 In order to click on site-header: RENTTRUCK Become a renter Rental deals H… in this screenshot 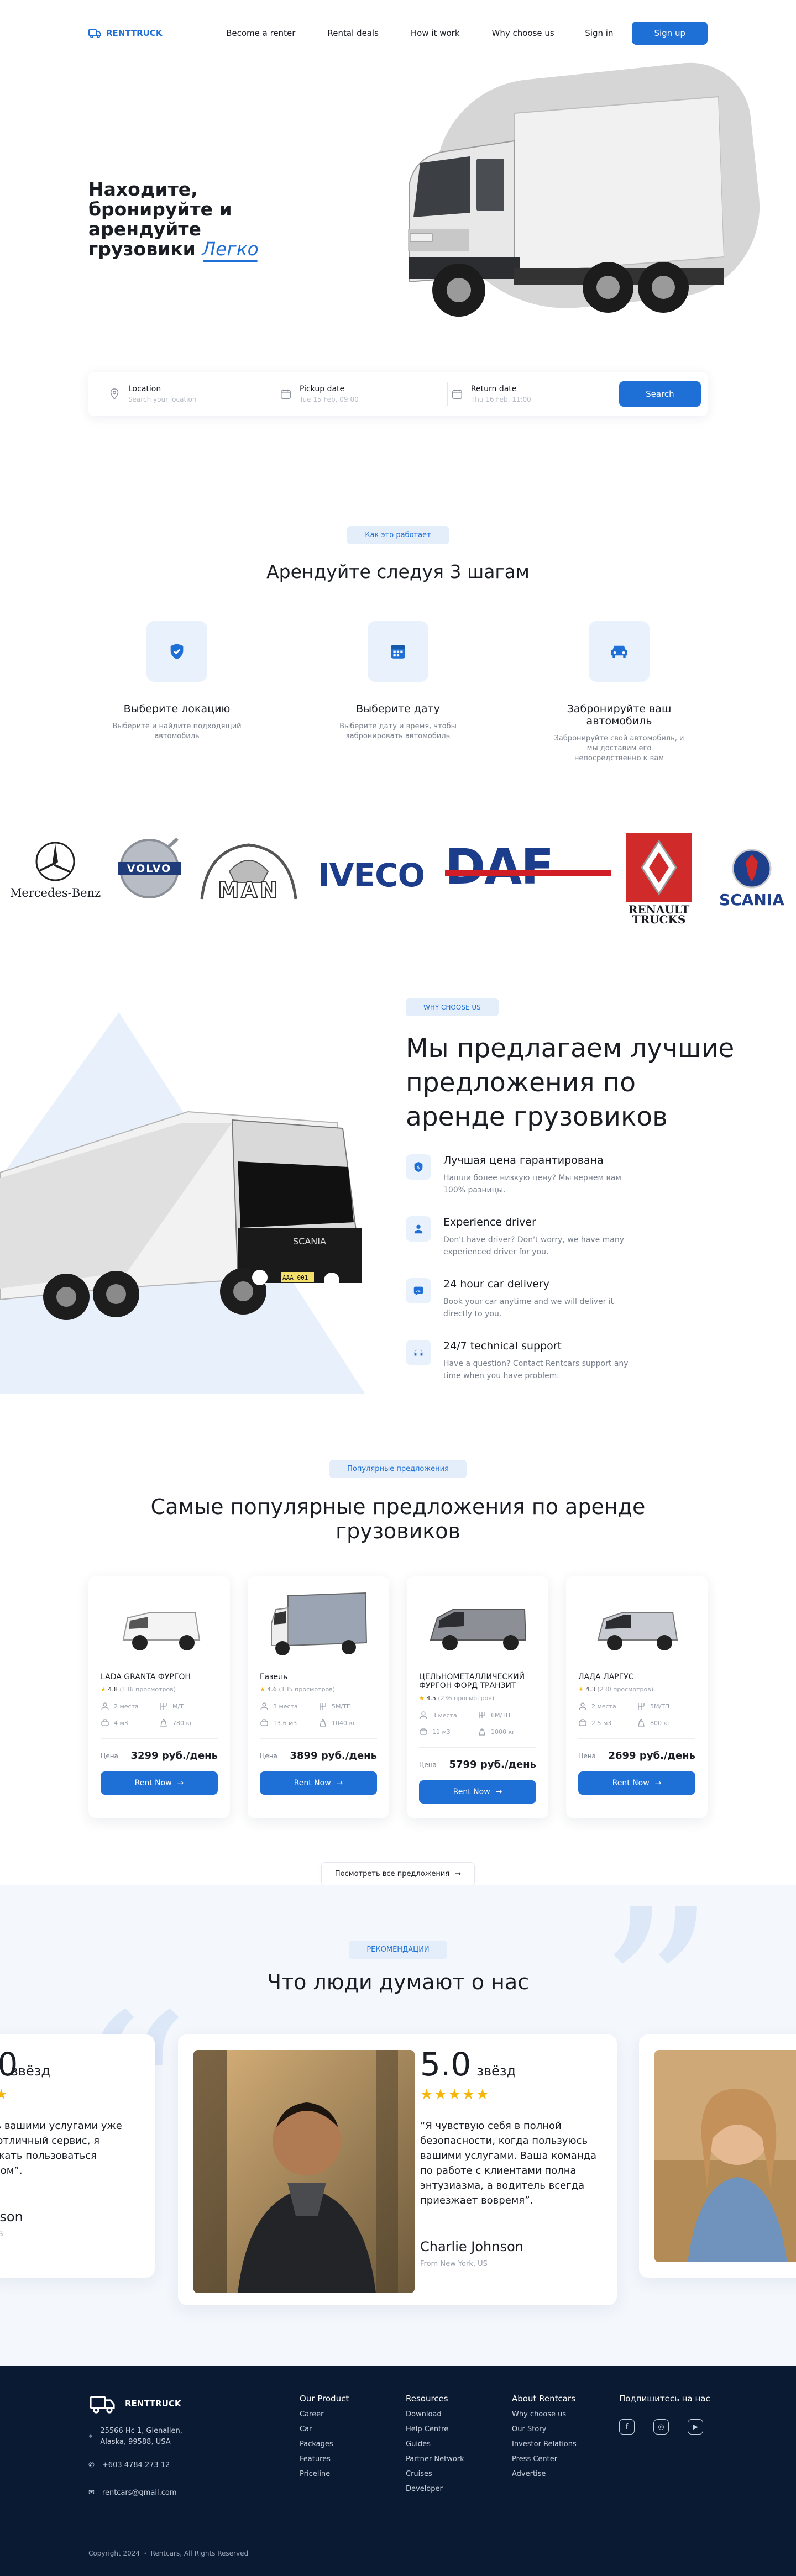, I will do `click(398, 33)`.